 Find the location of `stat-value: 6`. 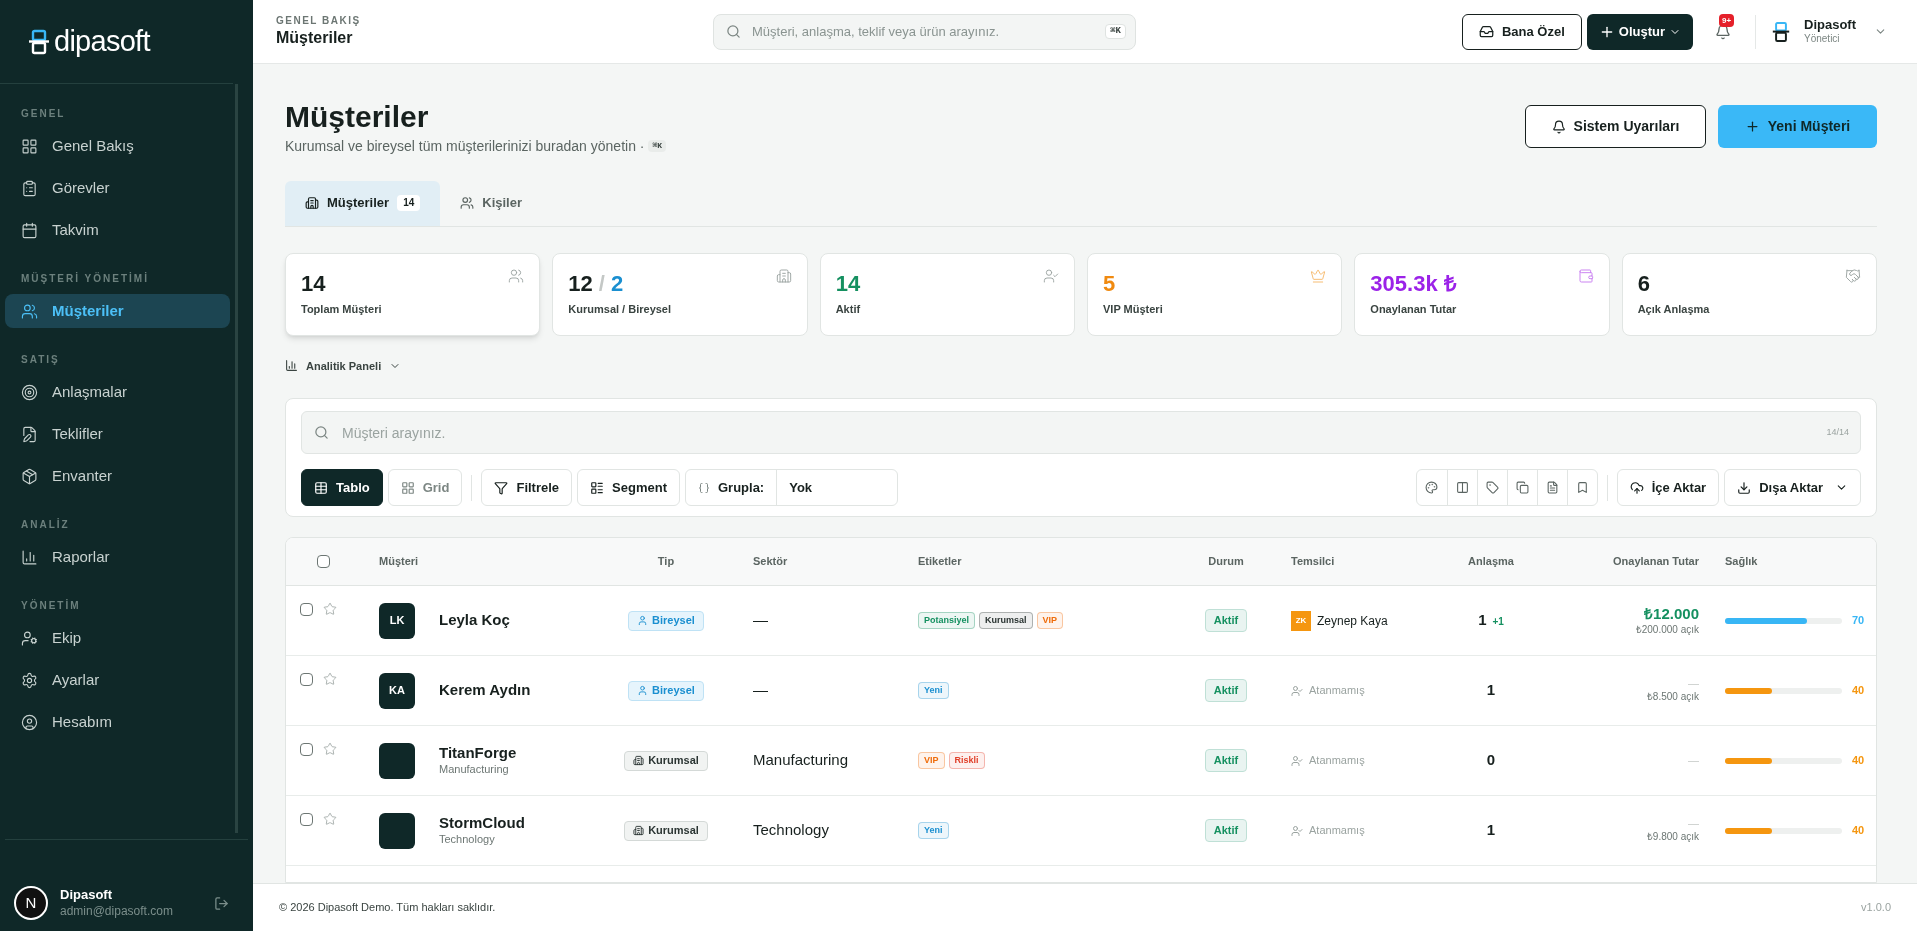

stat-value: 6 is located at coordinates (1643, 283).